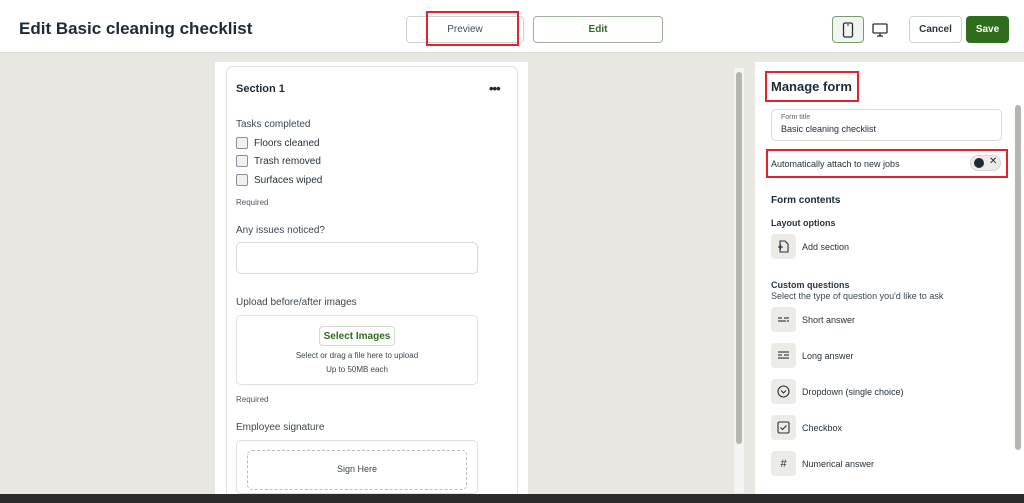 The height and width of the screenshot is (503, 1024). I want to click on checkbox-icon, so click(783, 427).